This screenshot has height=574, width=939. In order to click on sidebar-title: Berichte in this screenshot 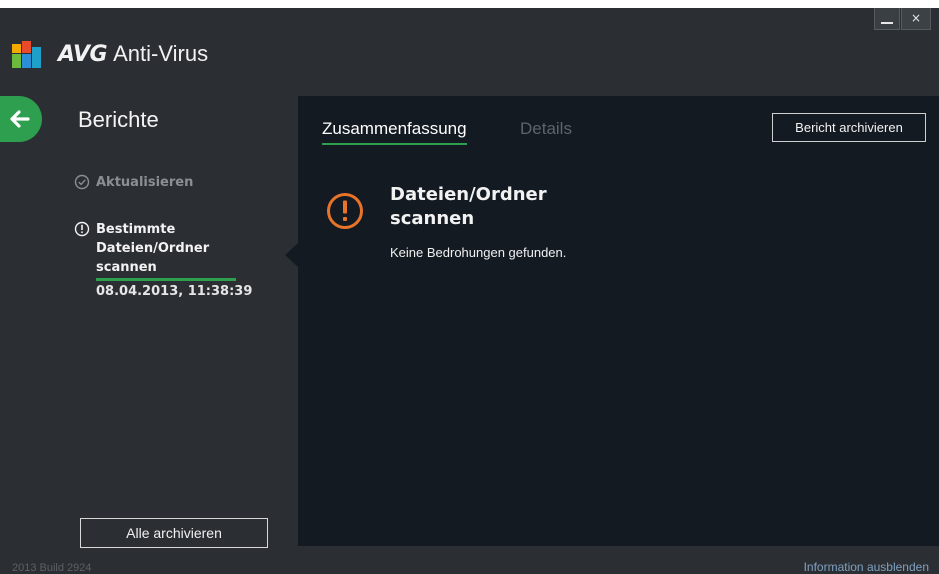, I will do `click(118, 119)`.